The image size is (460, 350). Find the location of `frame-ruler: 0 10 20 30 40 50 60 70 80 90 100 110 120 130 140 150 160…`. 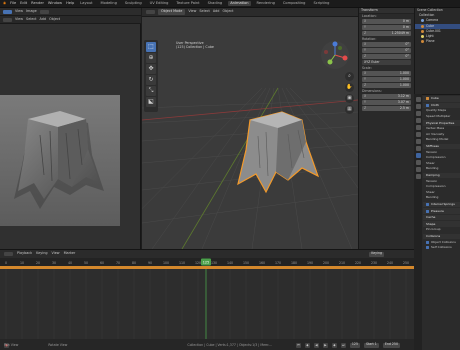

frame-ruler: 0 10 20 30 40 50 60 70 80 90 100 110 120 130 140 150 160… is located at coordinates (207, 262).